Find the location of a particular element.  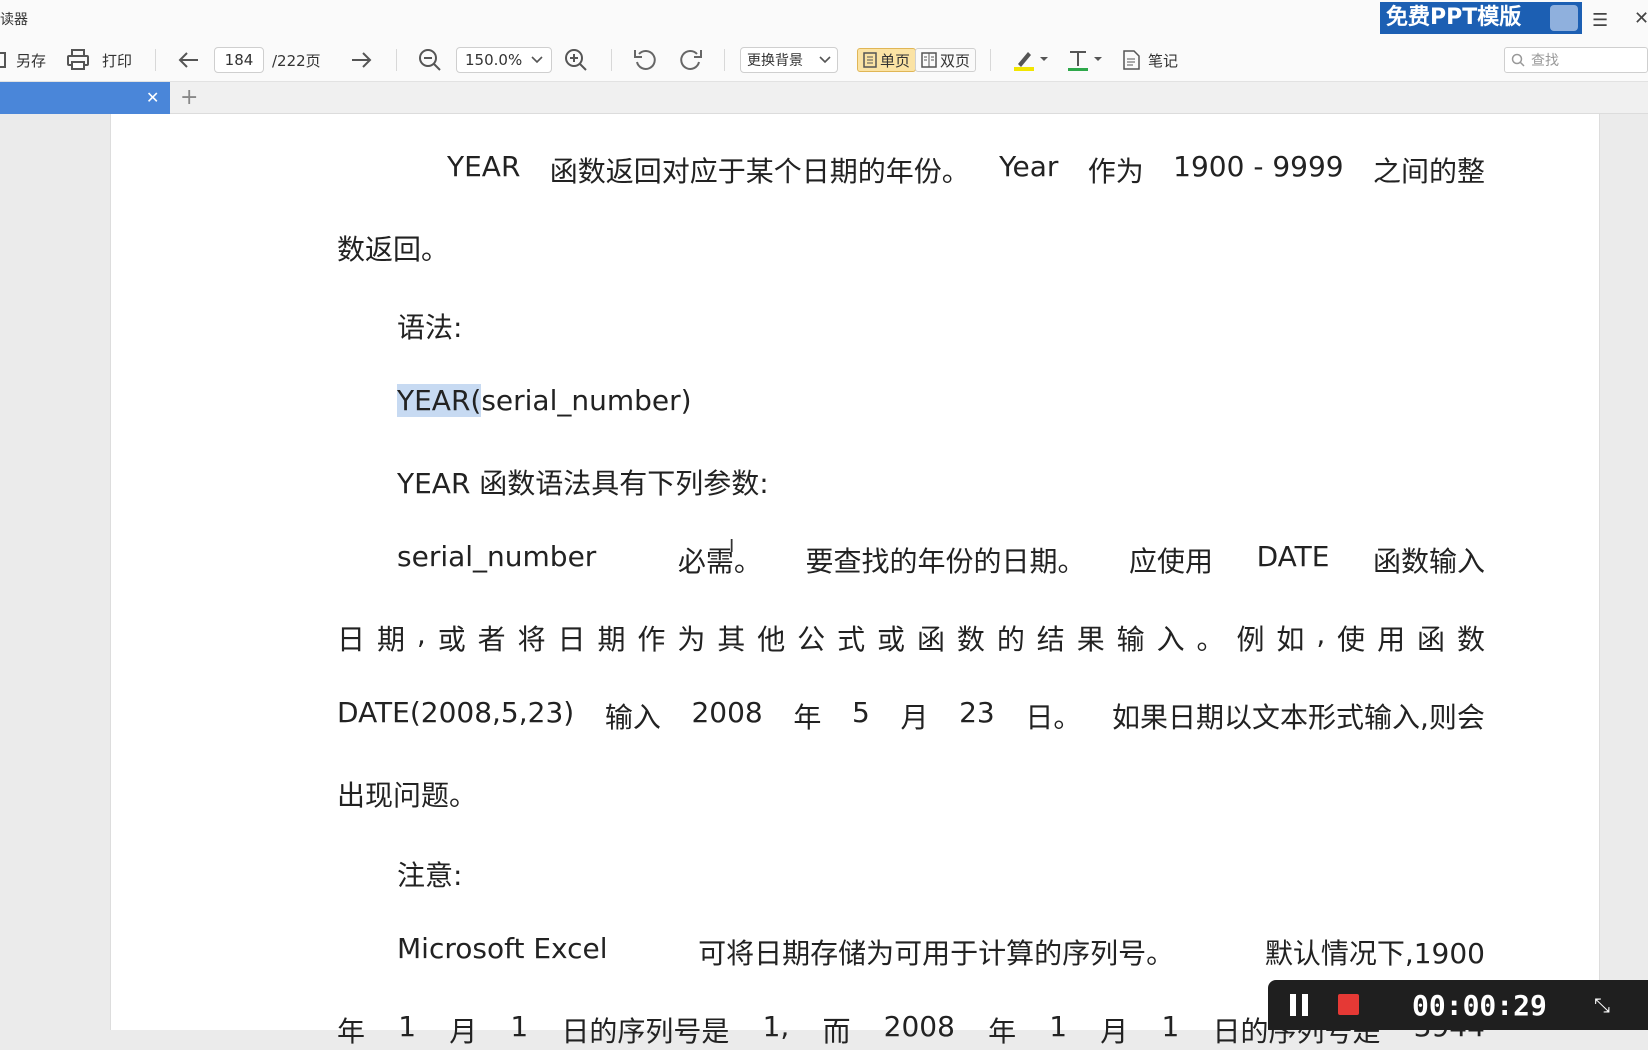

highlight-button is located at coordinates (1030, 60).